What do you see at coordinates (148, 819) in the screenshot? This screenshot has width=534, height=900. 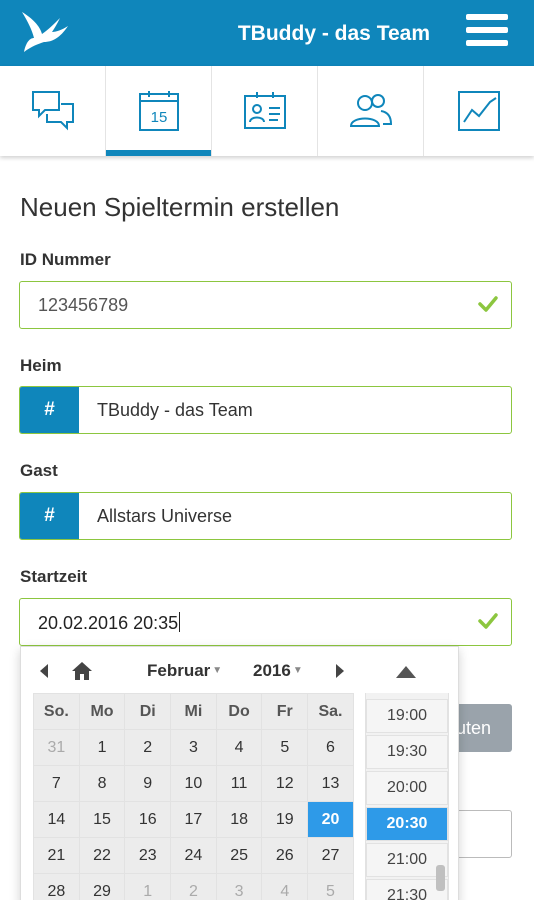 I see `day-cell: 16` at bounding box center [148, 819].